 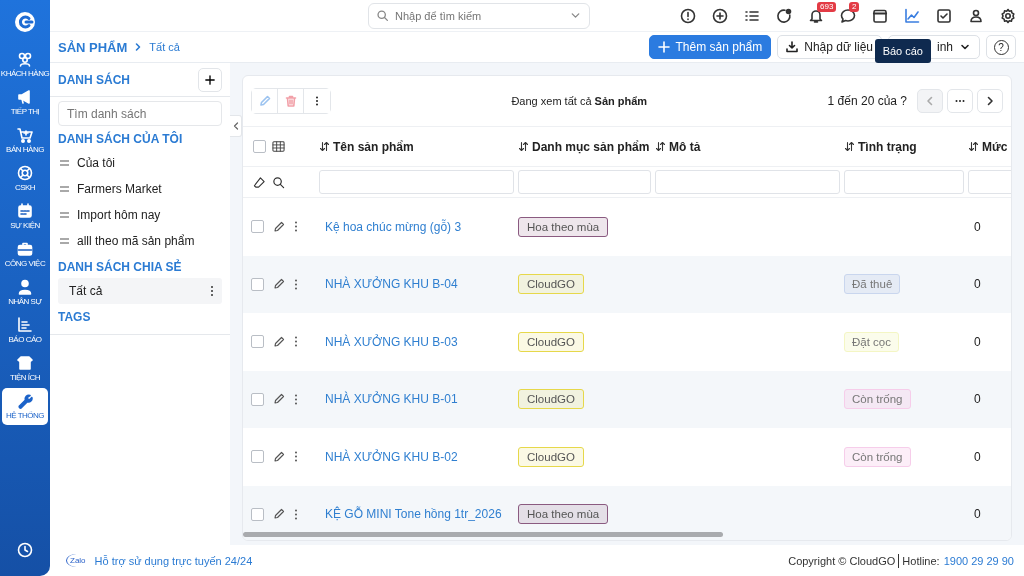 What do you see at coordinates (829, 47) in the screenshot?
I see `import-button: Nhập dữ liệu` at bounding box center [829, 47].